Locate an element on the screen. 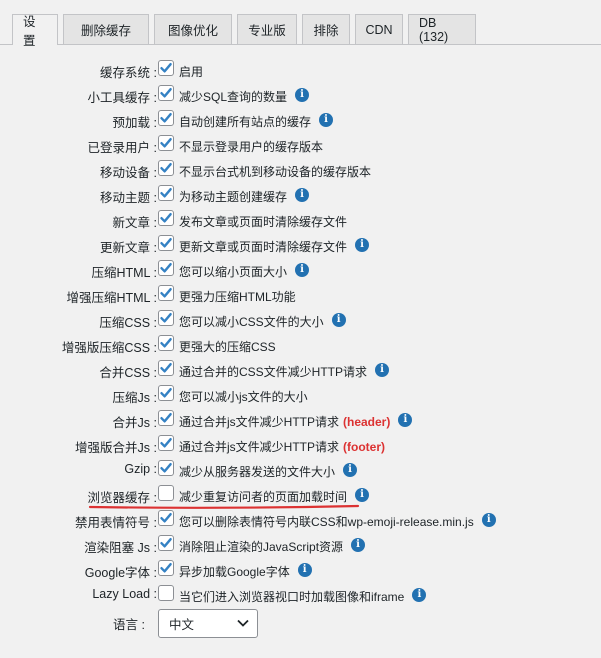  tab-6: DB (132) is located at coordinates (442, 29).